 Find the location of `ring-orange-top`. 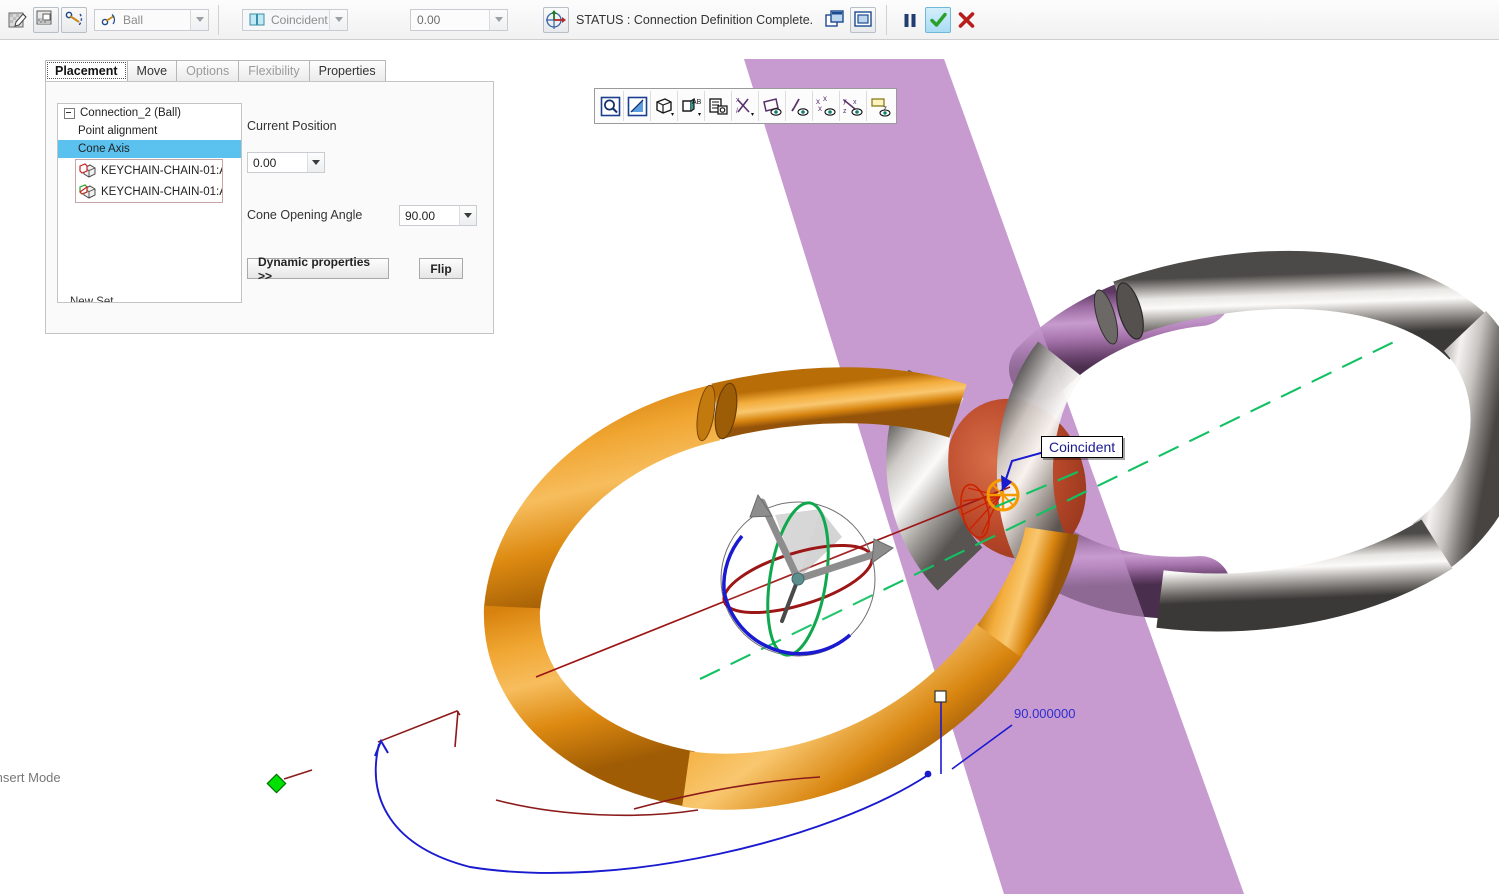

ring-orange-top is located at coordinates (839, 403).